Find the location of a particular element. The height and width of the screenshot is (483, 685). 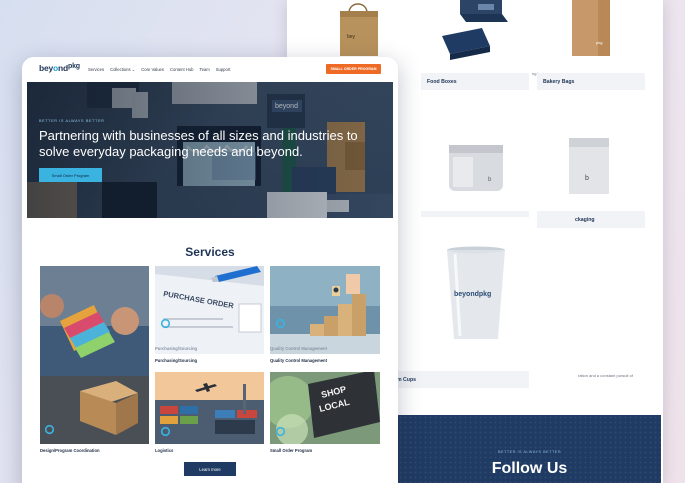

service-card-small-order: SHOP LOCAL is located at coordinates (325, 408).